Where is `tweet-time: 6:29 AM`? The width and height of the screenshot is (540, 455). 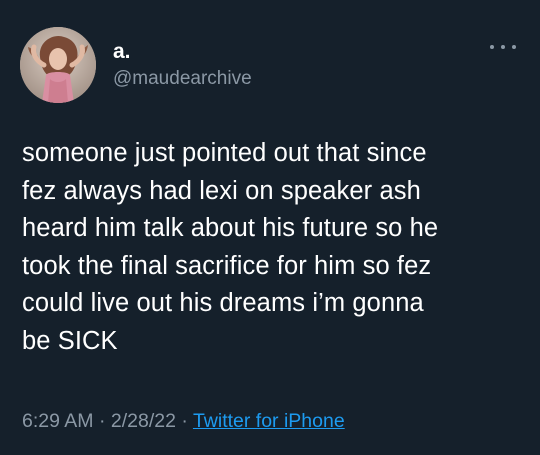 tweet-time: 6:29 AM is located at coordinates (58, 421).